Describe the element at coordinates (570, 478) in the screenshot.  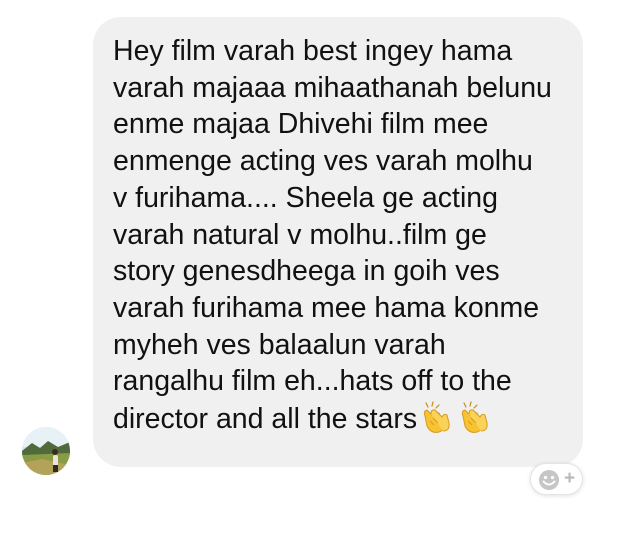
I see `plus-icon: +` at that location.